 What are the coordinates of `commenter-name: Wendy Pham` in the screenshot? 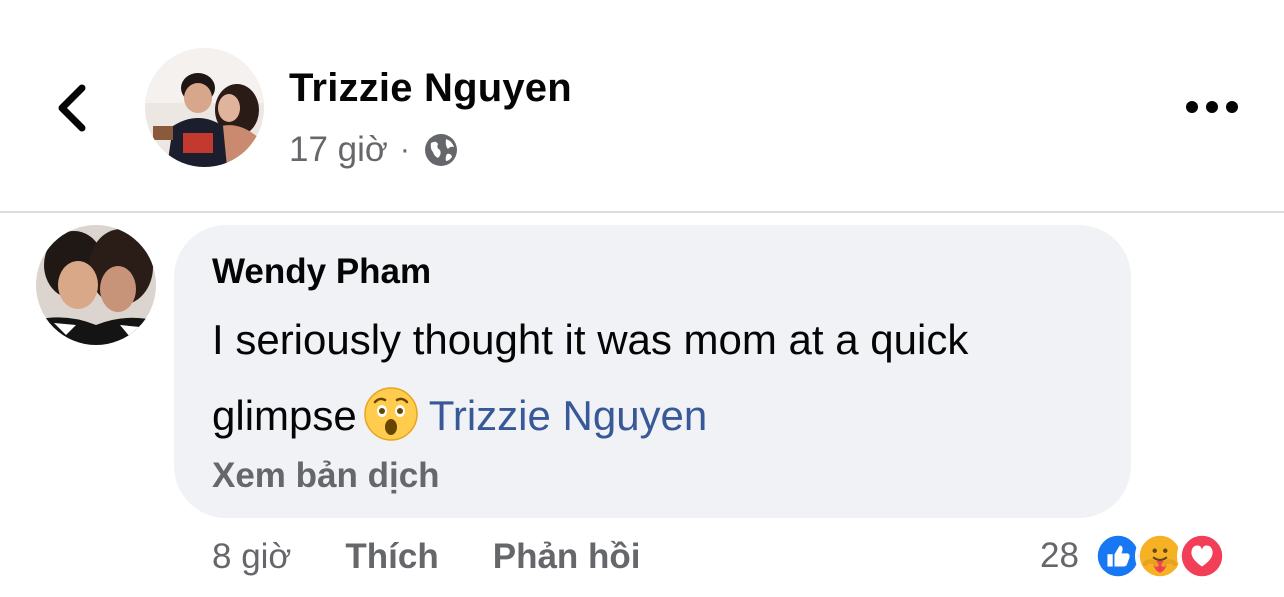 It's located at (321, 272).